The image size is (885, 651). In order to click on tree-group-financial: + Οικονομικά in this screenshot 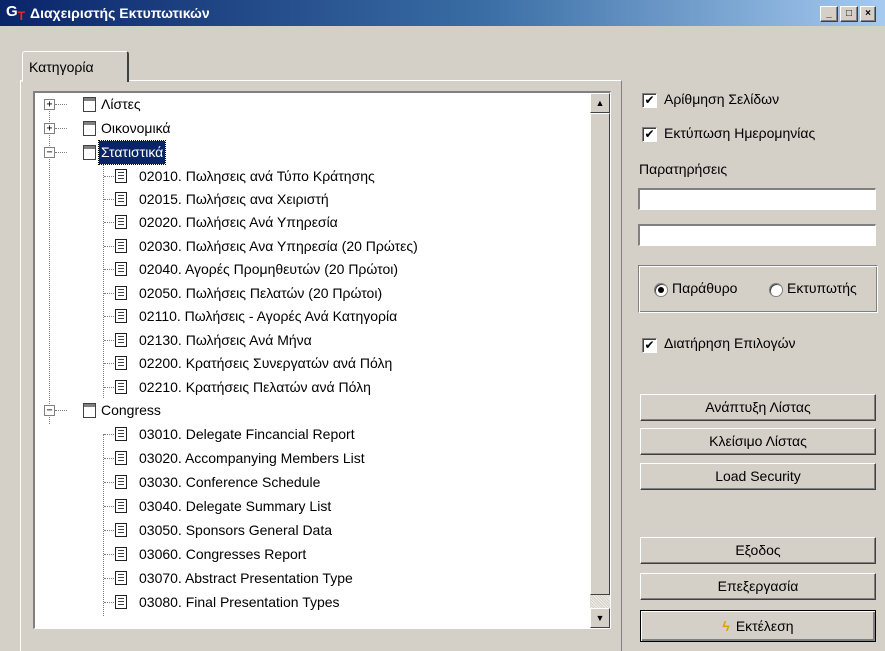, I will do `click(315, 128)`.